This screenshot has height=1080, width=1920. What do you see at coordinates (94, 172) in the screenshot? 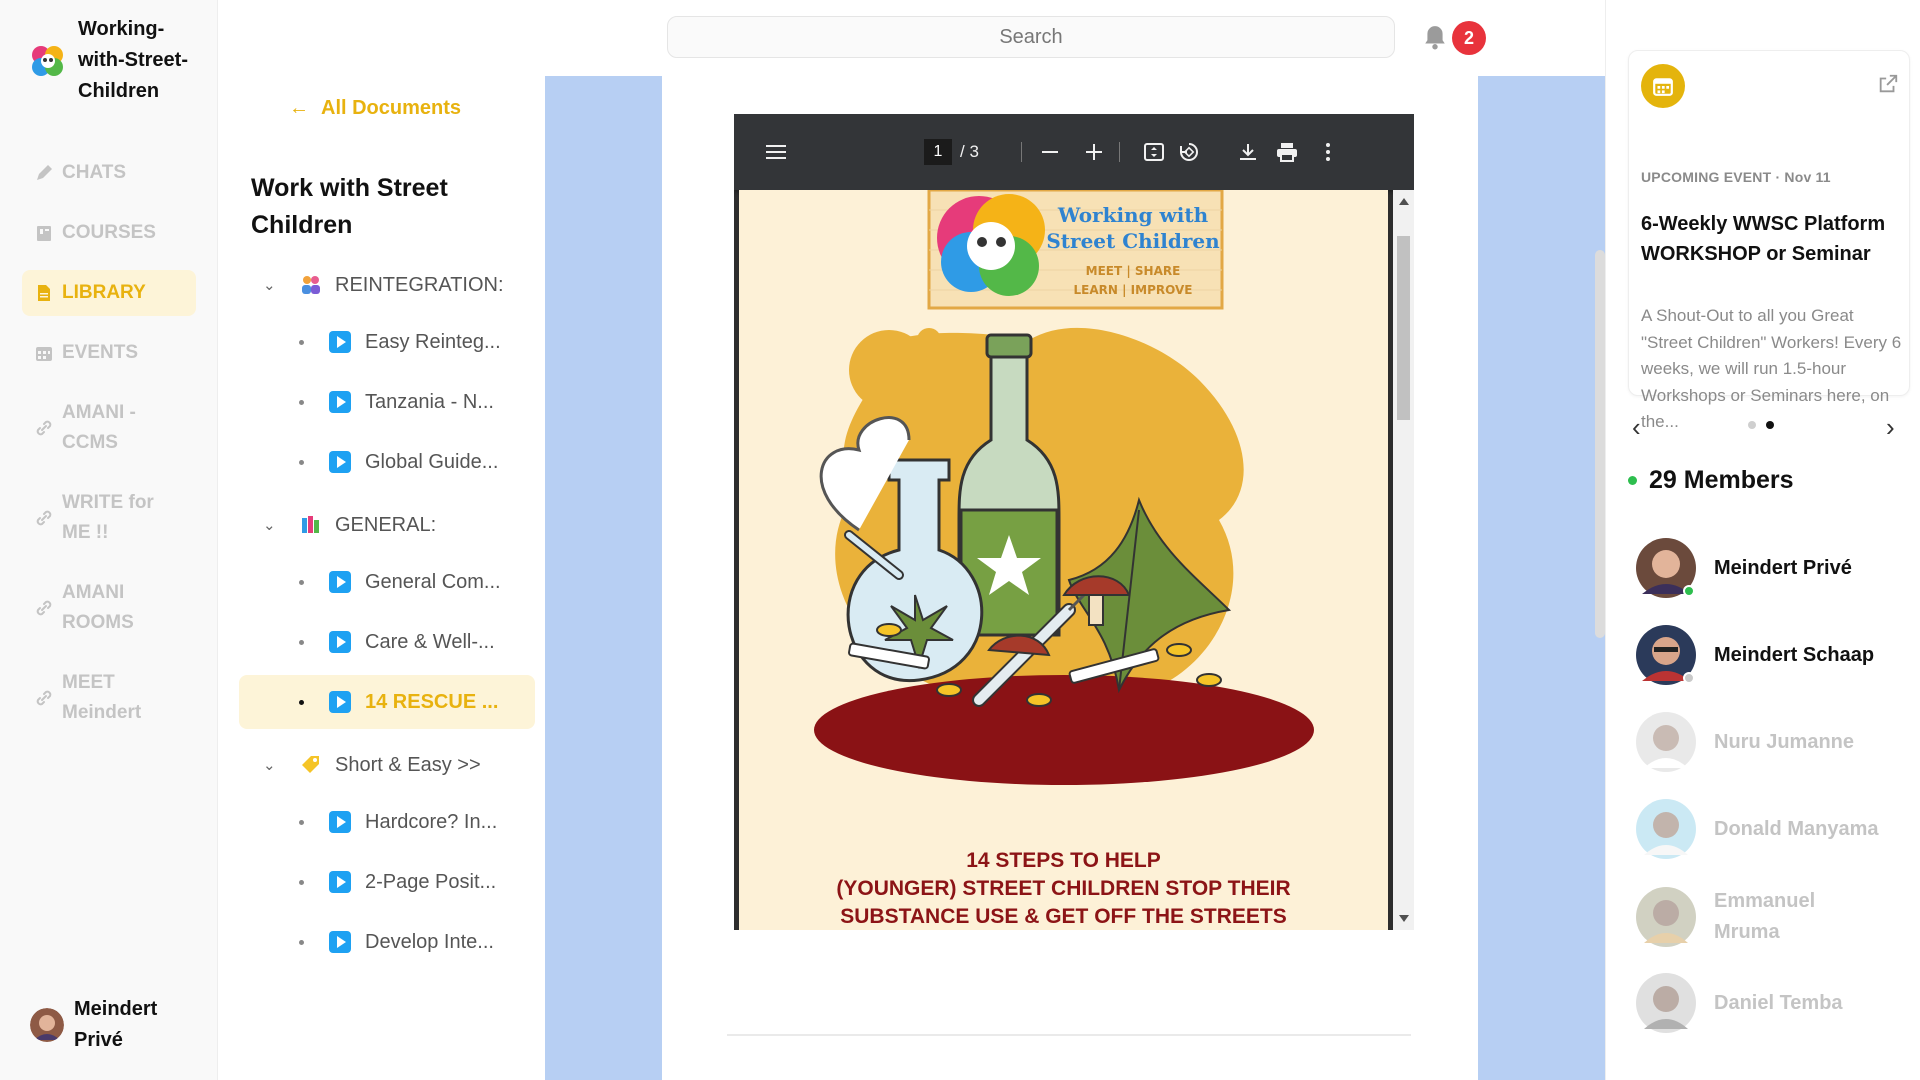
I see `nav-item-label: CHATS` at bounding box center [94, 172].